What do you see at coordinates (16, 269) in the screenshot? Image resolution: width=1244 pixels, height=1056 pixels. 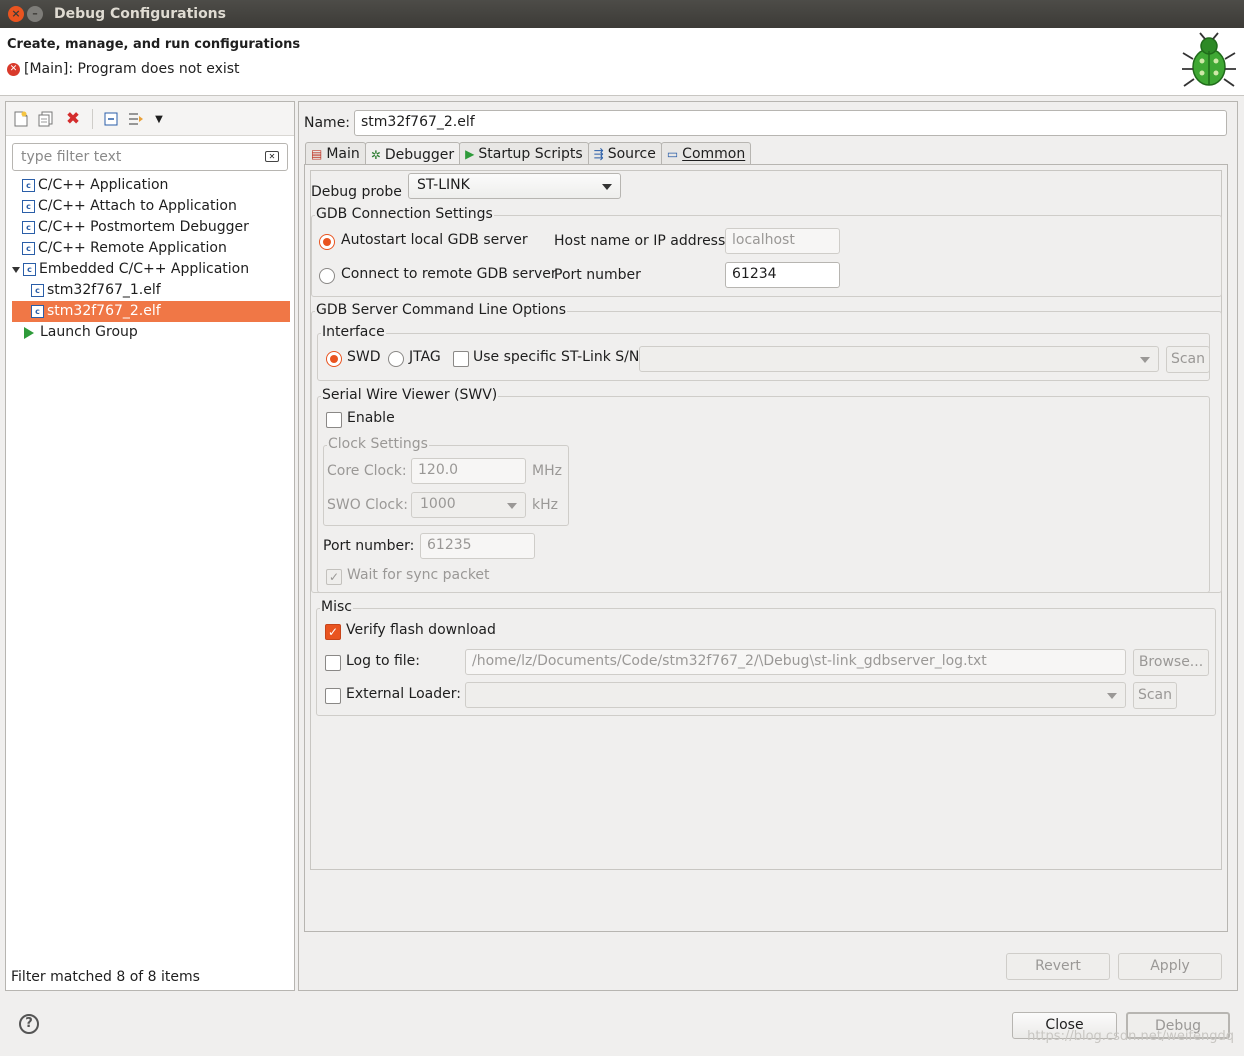 I see `expanded-chevron-icon` at bounding box center [16, 269].